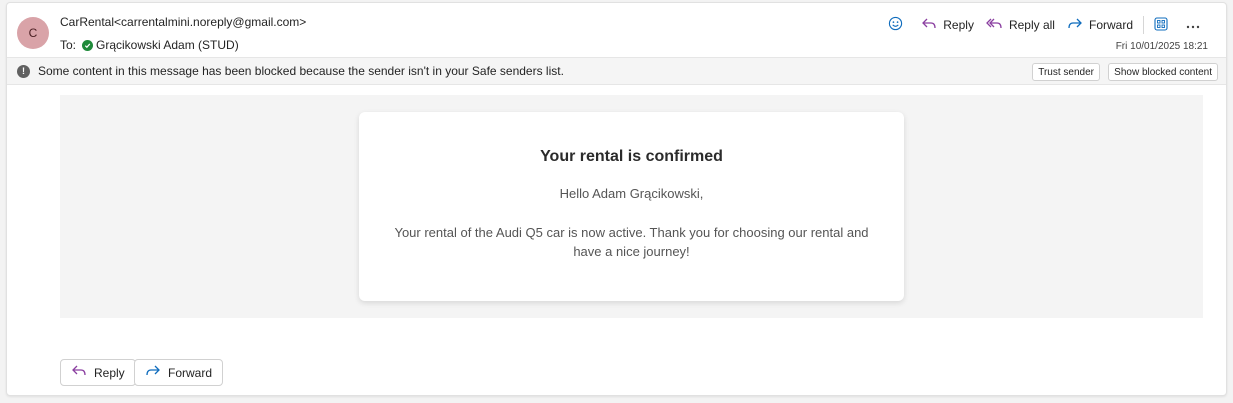 The height and width of the screenshot is (403, 1233). I want to click on forward-button: Forward, so click(1100, 25).